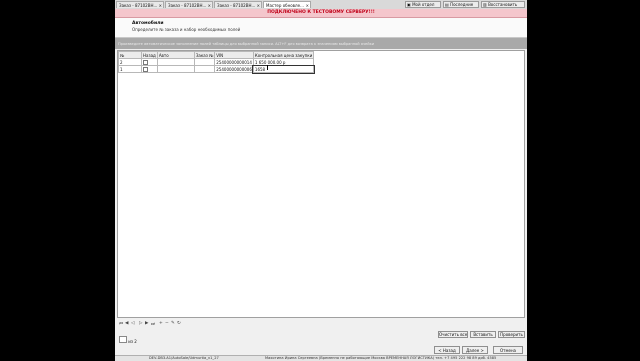  I want to click on refresh-icon: ↻, so click(179, 323).